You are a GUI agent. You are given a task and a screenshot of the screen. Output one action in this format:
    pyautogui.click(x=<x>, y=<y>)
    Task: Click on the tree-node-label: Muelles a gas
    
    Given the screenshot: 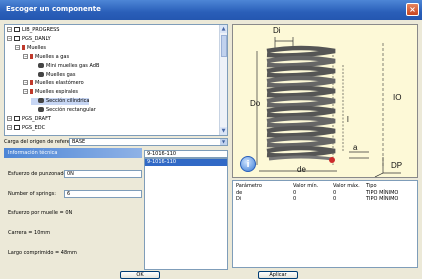 What is the action you would take?
    pyautogui.click(x=52, y=56)
    